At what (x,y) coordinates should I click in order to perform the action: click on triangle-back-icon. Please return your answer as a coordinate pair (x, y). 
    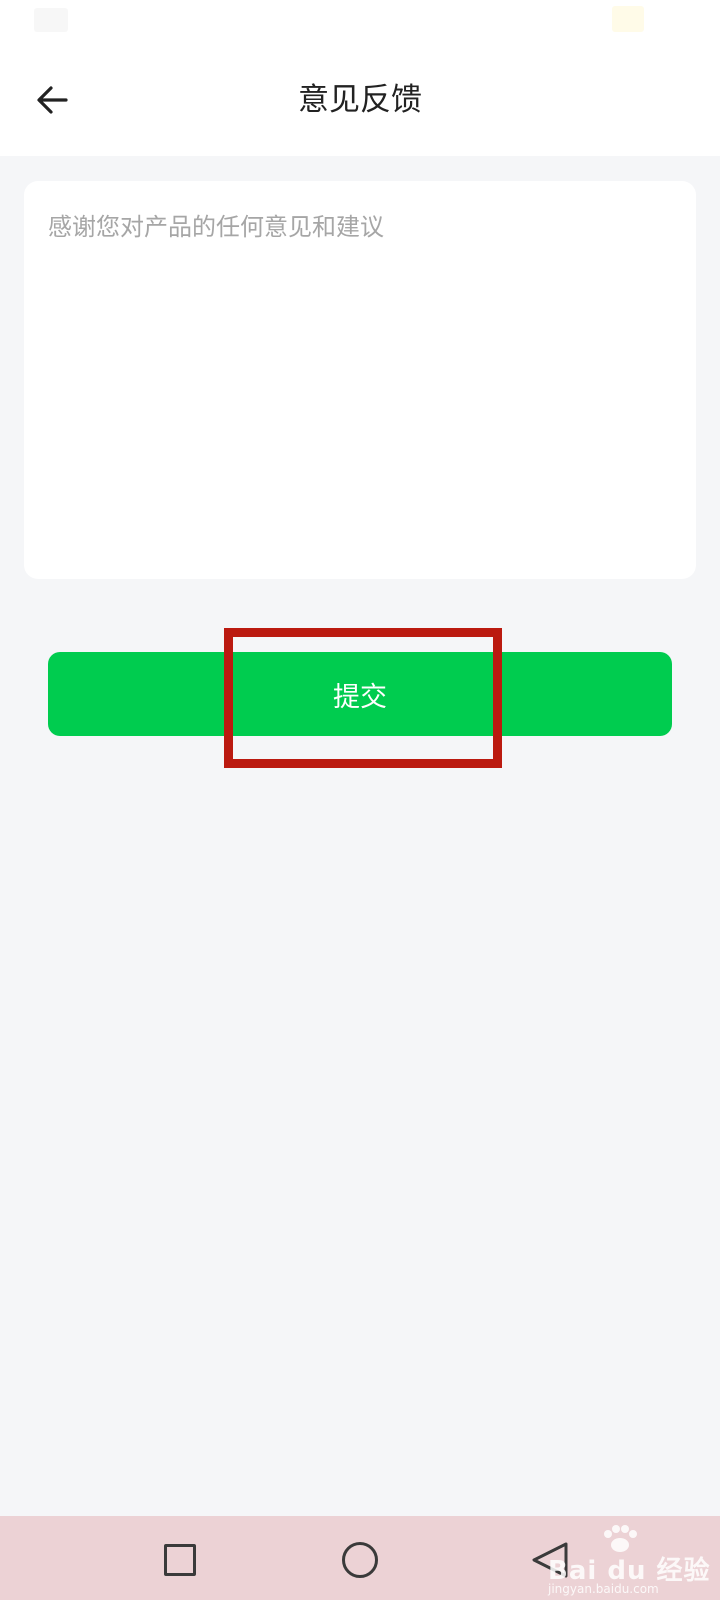
    Looking at the image, I should click on (550, 1560).